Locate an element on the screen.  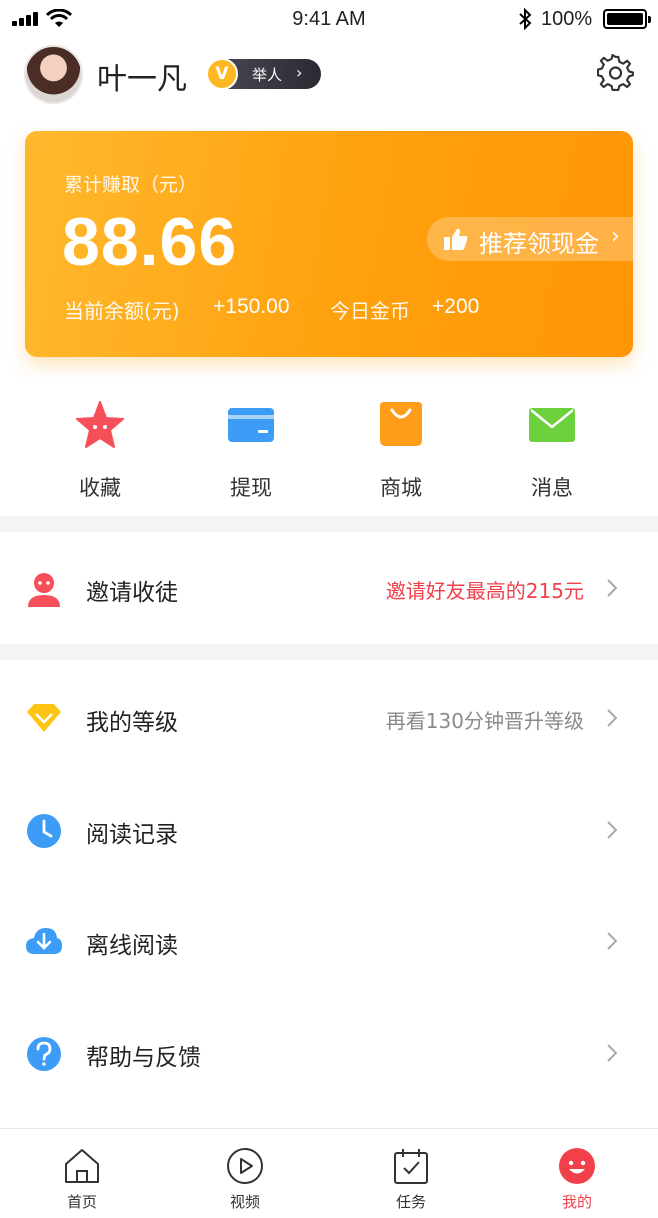
tab-video: 视频 is located at coordinates (245, 1173).